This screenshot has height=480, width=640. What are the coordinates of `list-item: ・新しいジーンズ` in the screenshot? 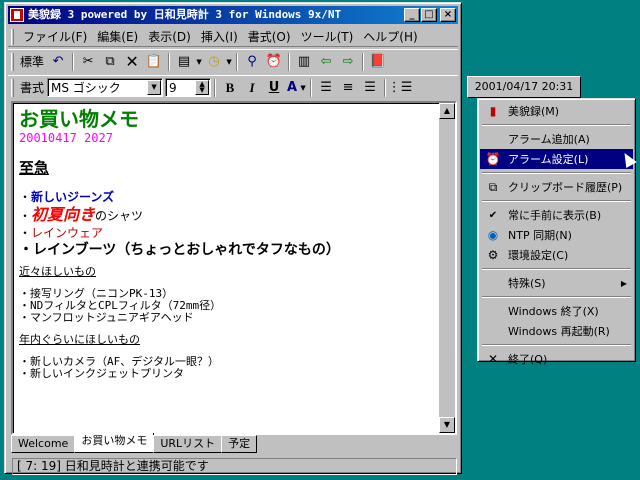 It's located at (67, 197).